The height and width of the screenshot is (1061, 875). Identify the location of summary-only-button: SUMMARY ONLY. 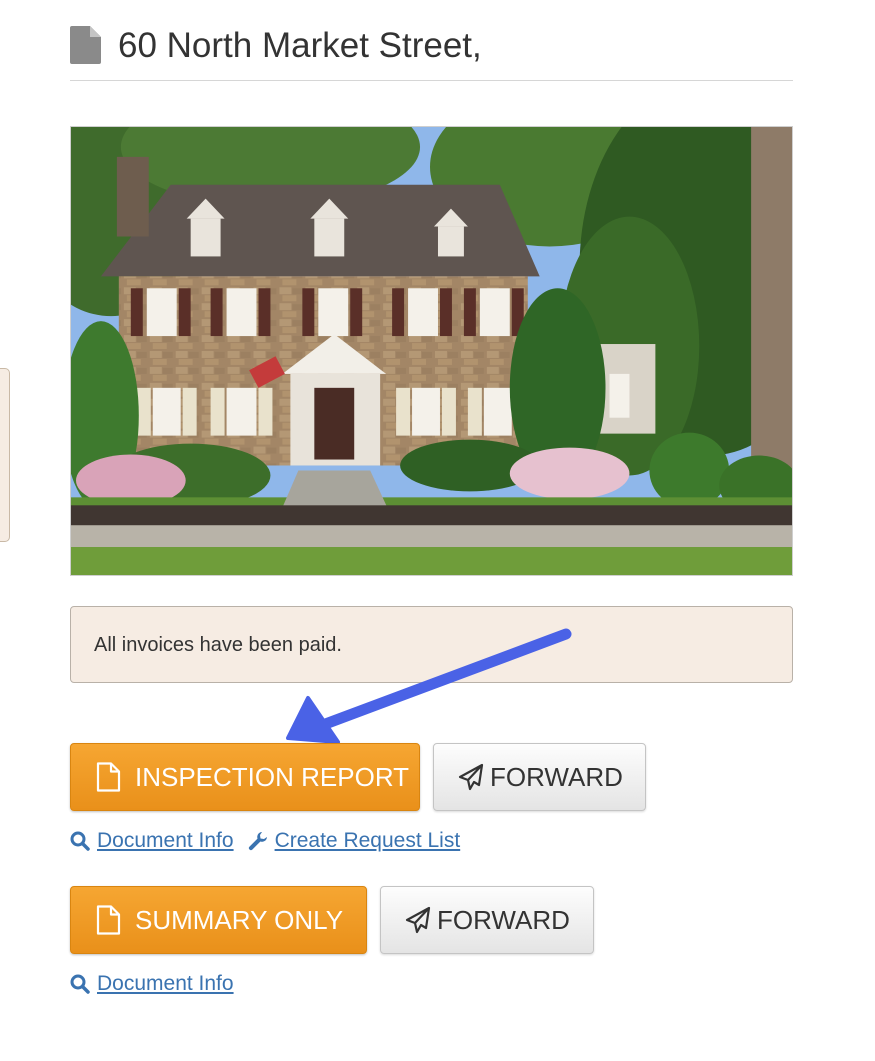
(218, 920).